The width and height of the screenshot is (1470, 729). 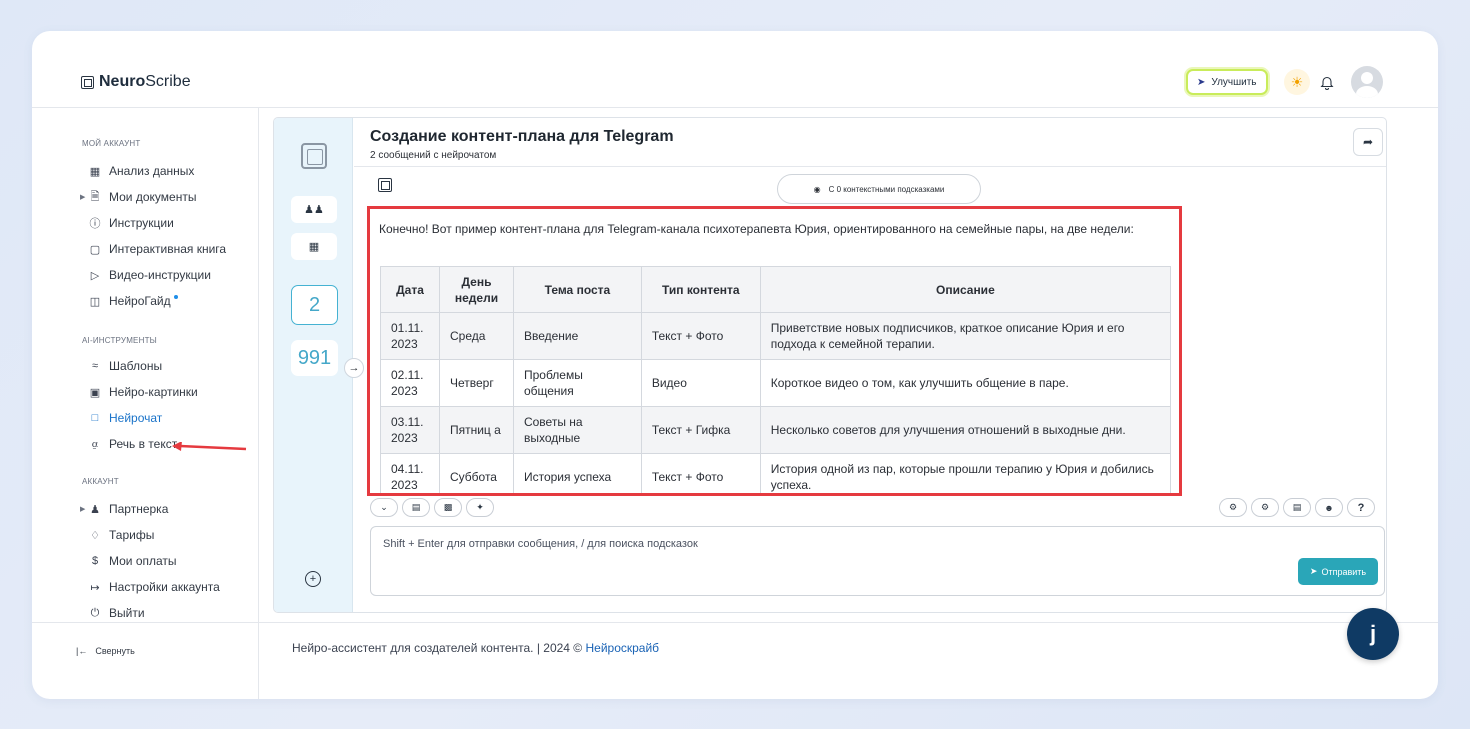 I want to click on plugin-icon: ⚙, so click(x=1233, y=507).